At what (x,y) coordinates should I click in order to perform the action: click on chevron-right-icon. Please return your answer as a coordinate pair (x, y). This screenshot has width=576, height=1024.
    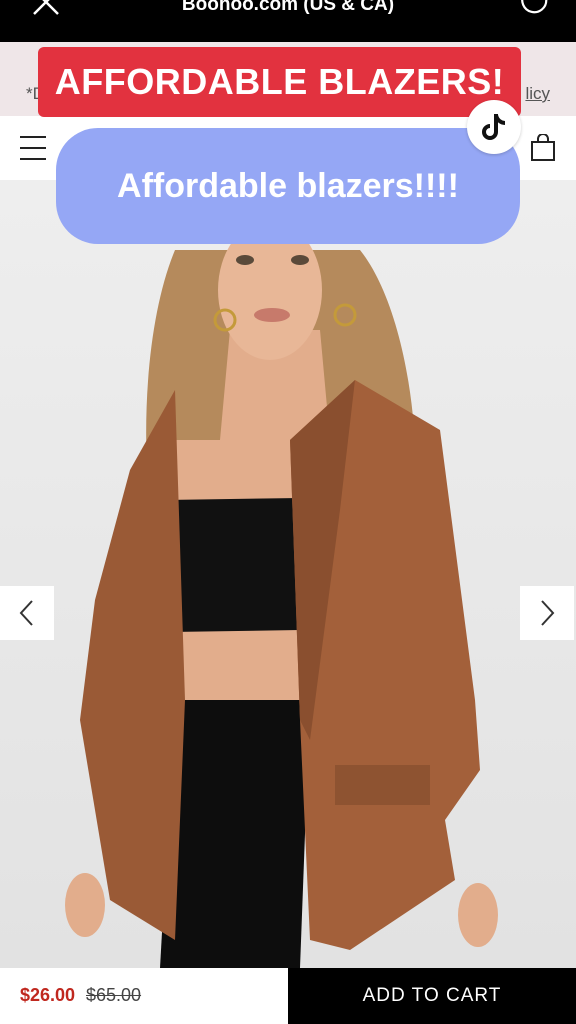
    Looking at the image, I should click on (548, 613).